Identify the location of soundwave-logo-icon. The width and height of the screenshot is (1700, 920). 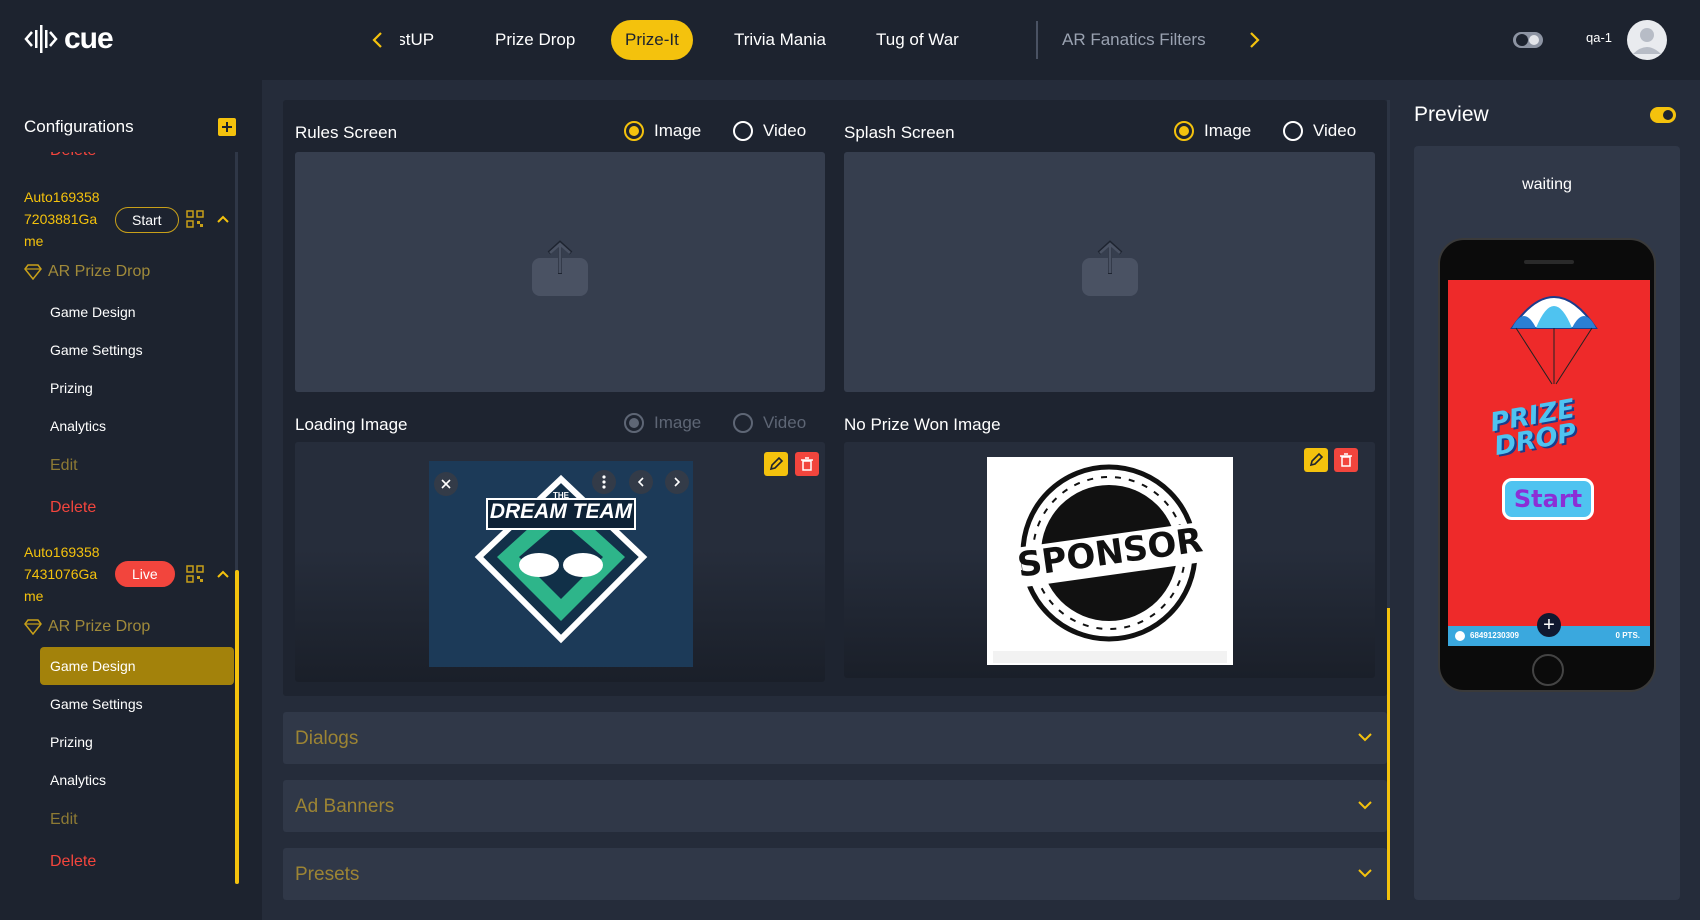
(41, 39).